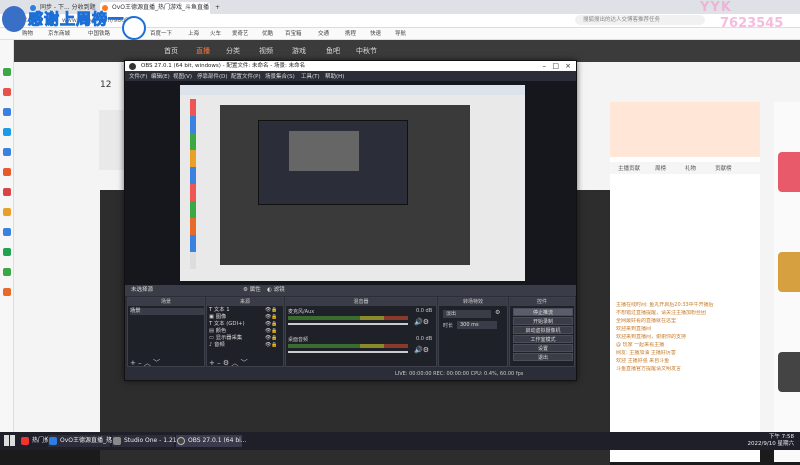 This screenshot has height=465, width=800. I want to click on source-item: ♪ 音频, so click(217, 345).